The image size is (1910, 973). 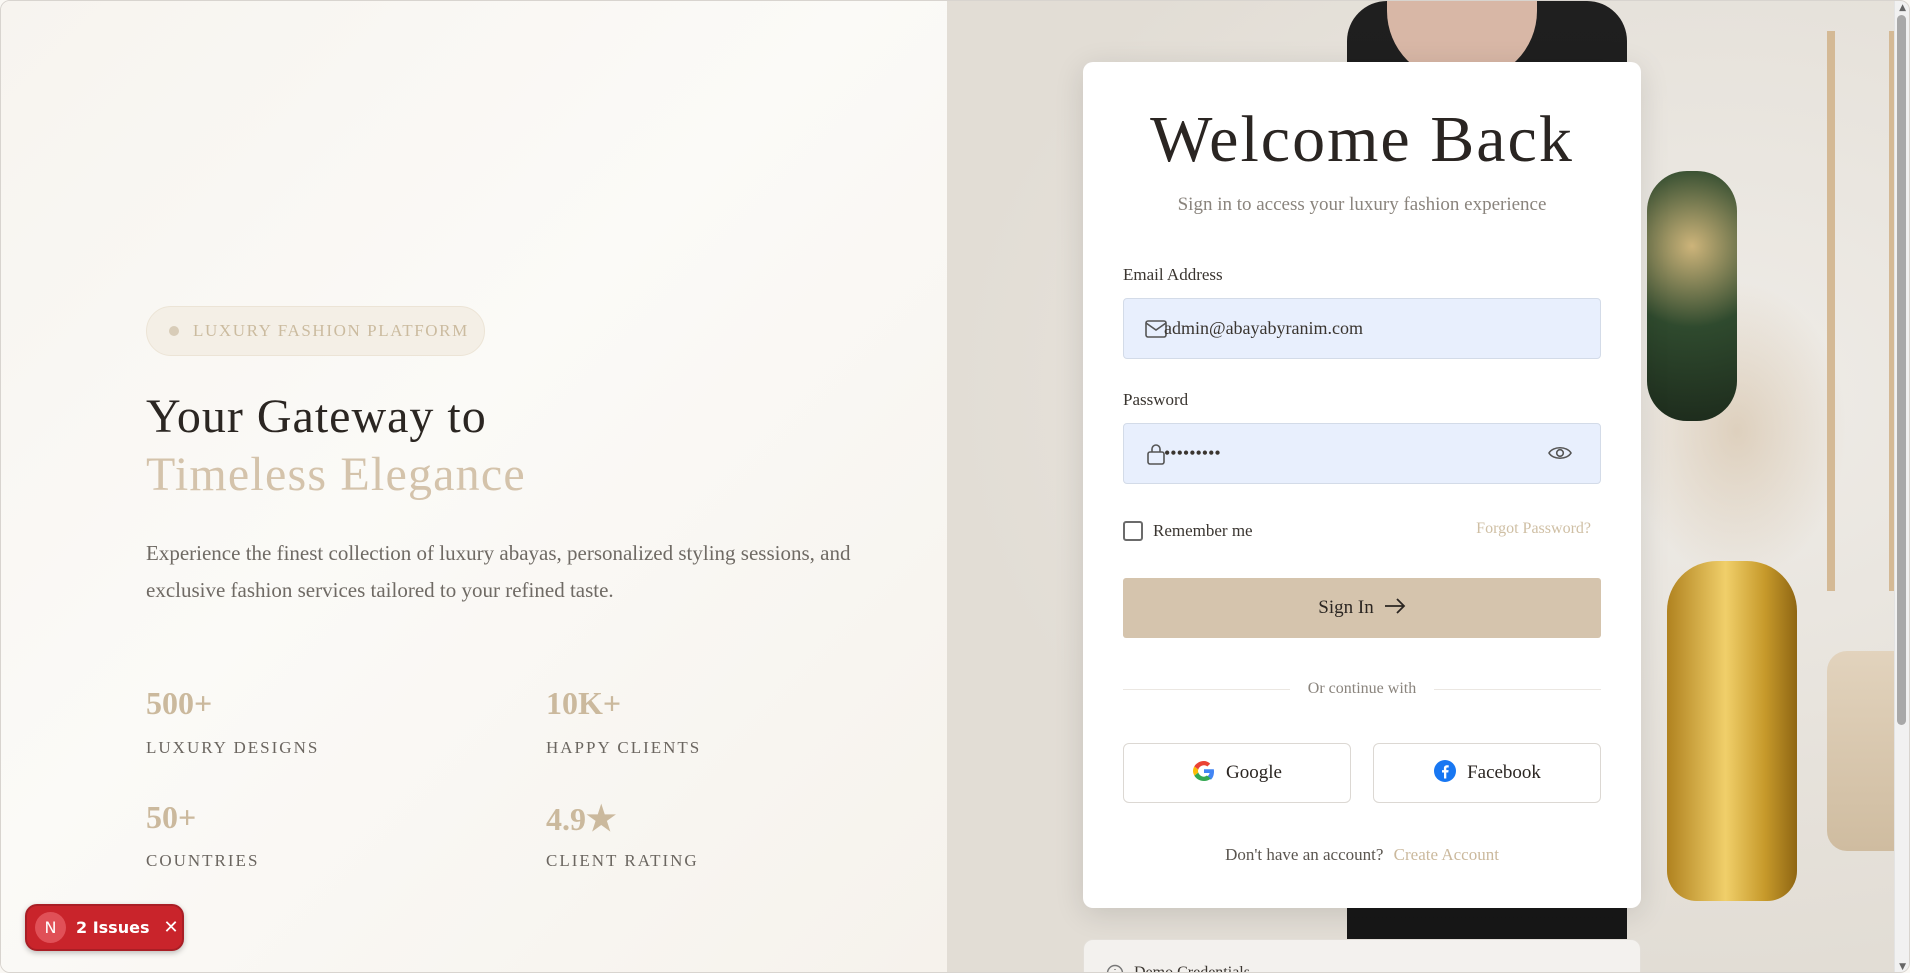 I want to click on stat-label-rating: CLIENT RATING, so click(x=622, y=860).